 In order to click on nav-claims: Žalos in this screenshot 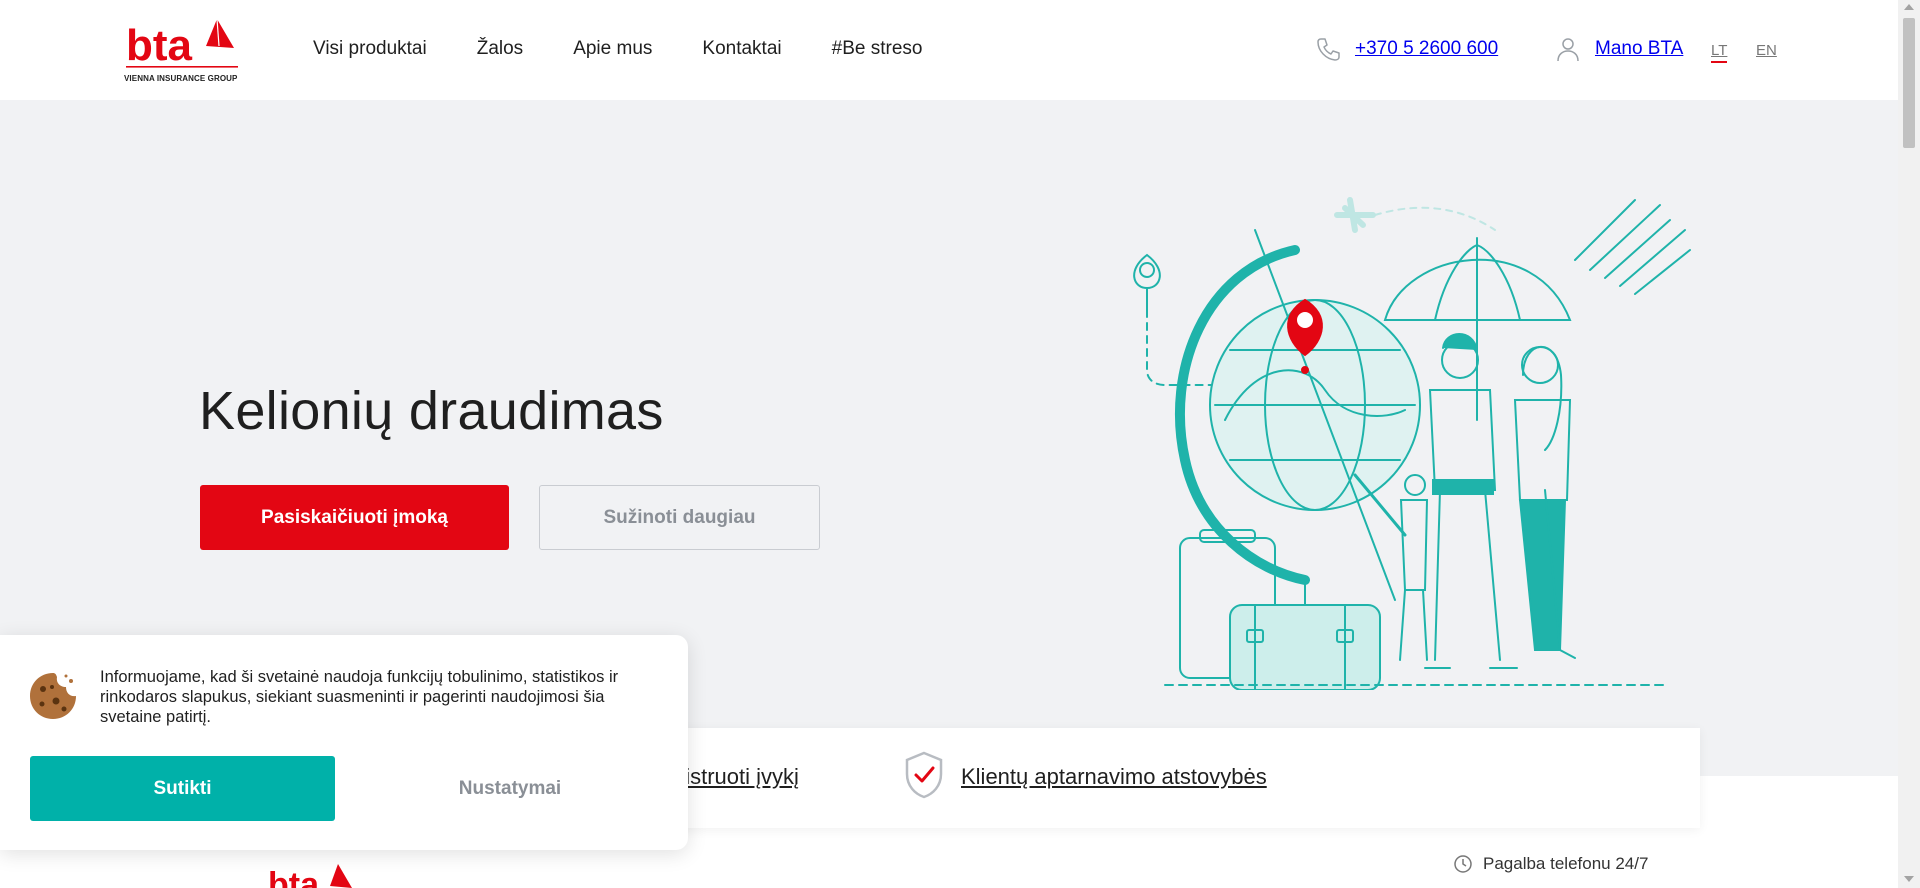, I will do `click(500, 49)`.